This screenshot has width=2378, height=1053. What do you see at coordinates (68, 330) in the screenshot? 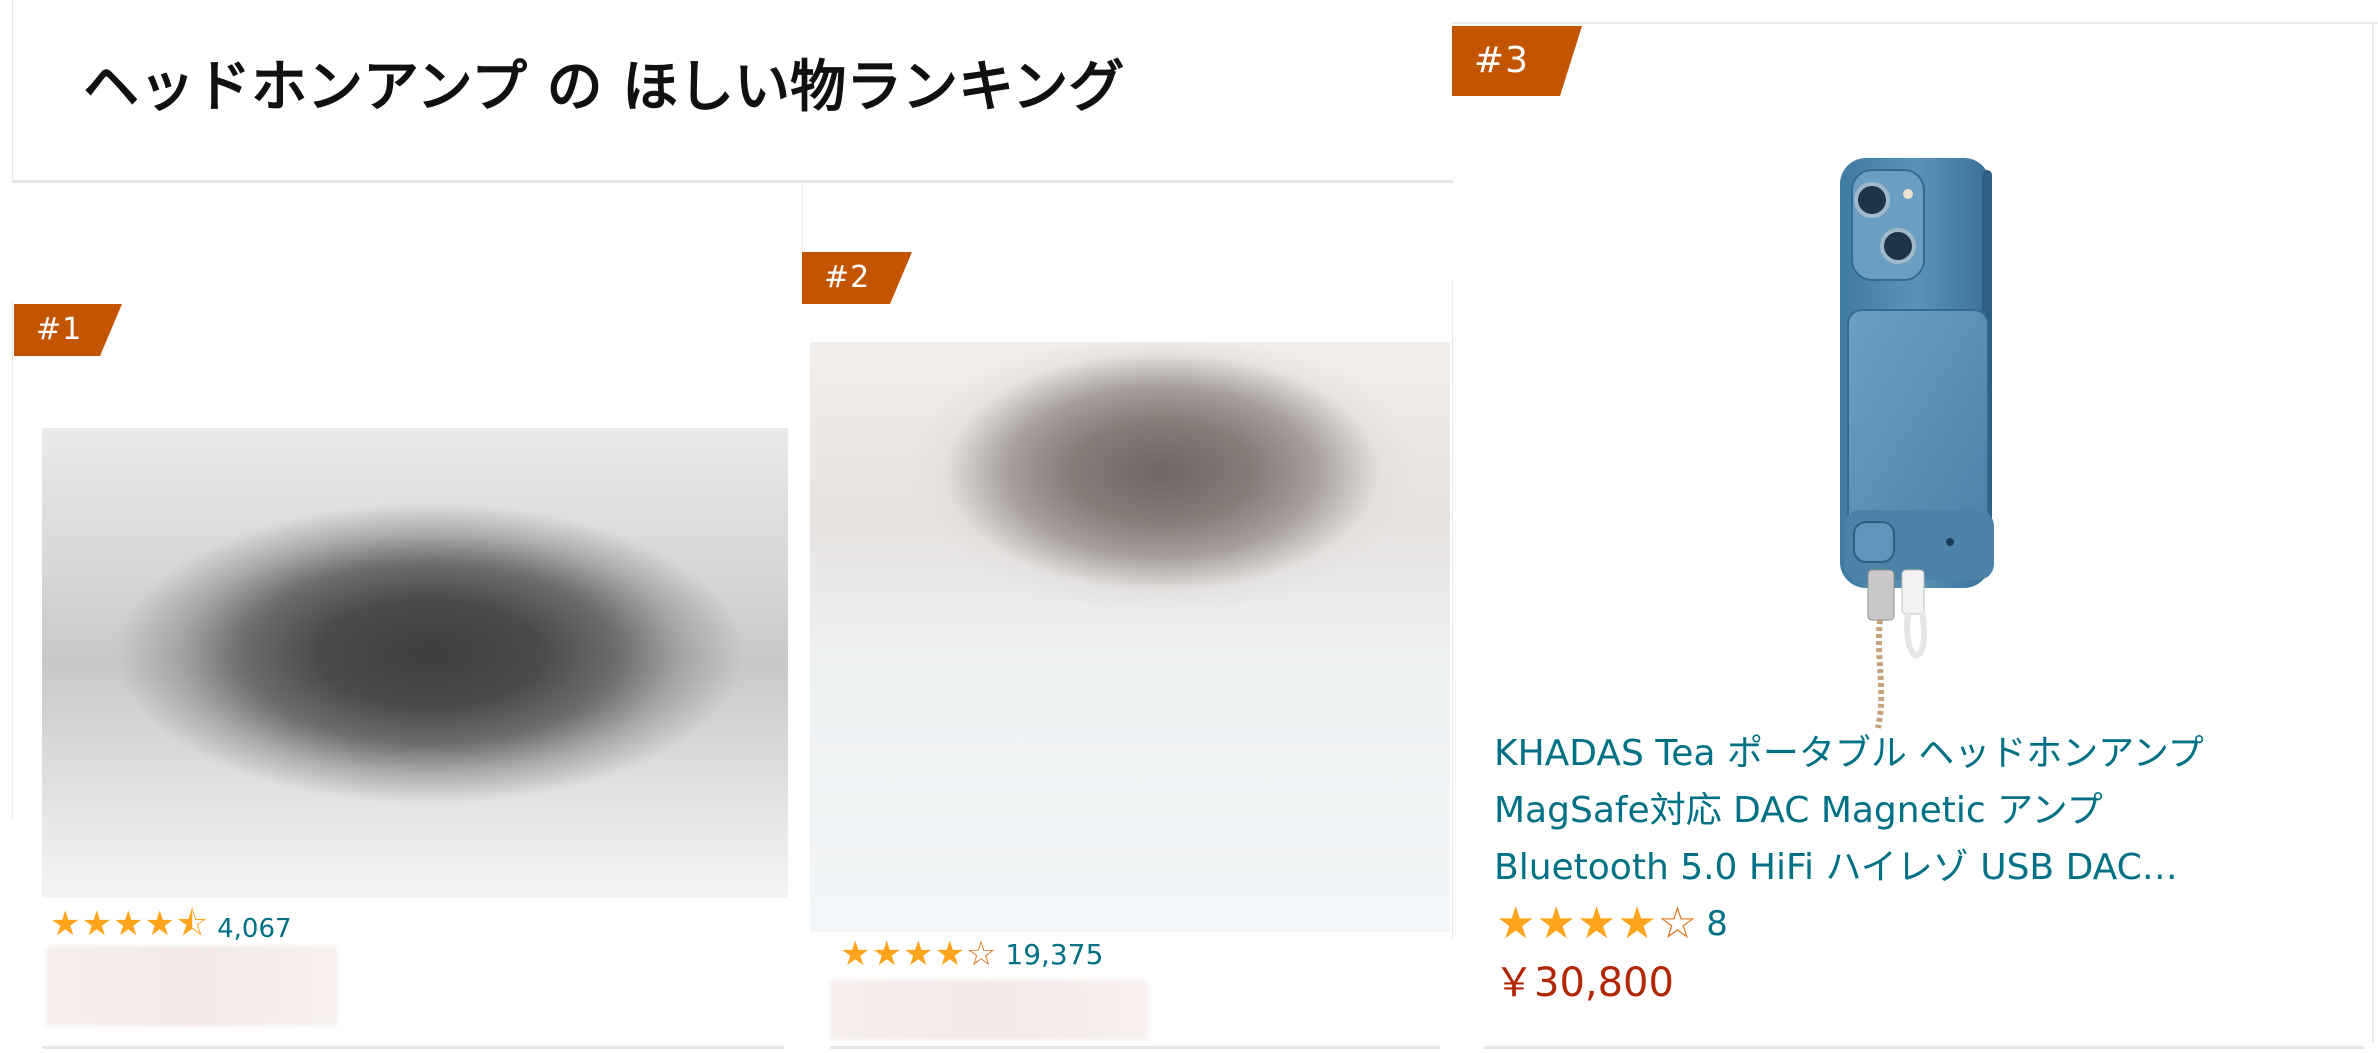
I see `rank-badge: #1` at bounding box center [68, 330].